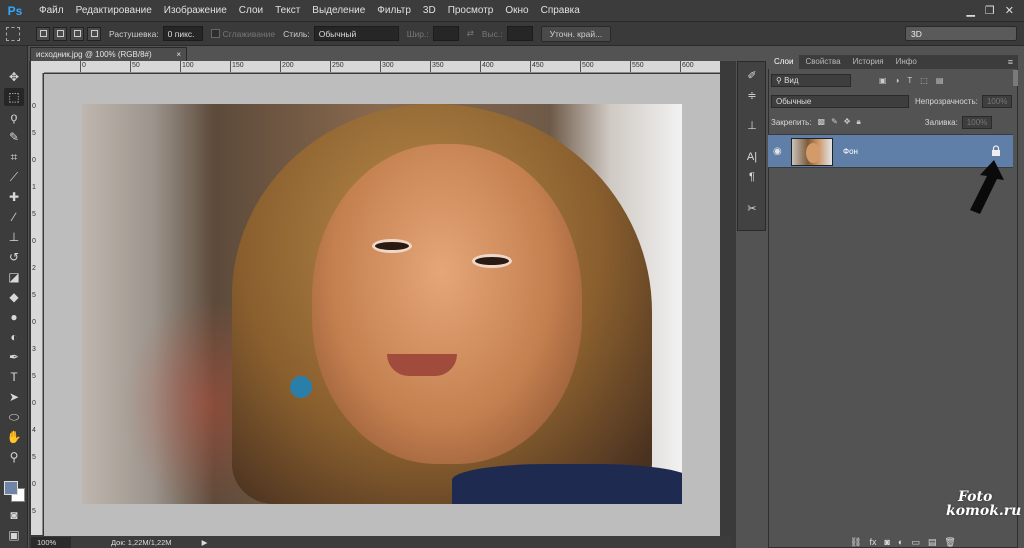 The image size is (1024, 548). I want to click on link-layers-icon: ⛓, so click(855, 542).